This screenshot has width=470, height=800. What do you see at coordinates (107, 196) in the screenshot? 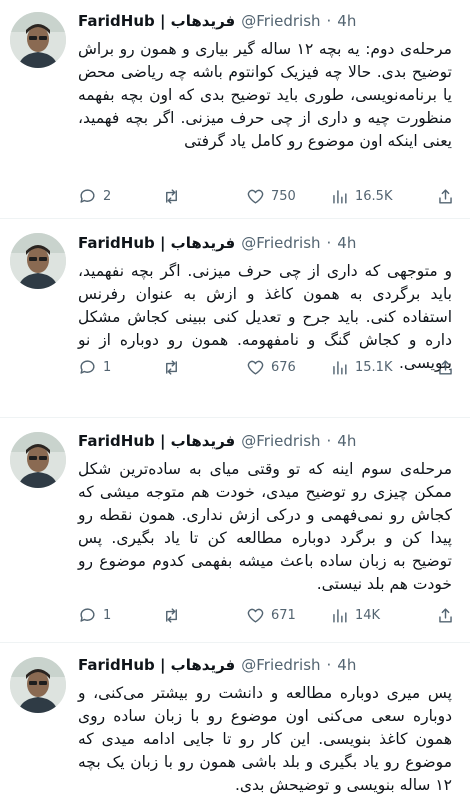
I see `reply-count: 2` at bounding box center [107, 196].